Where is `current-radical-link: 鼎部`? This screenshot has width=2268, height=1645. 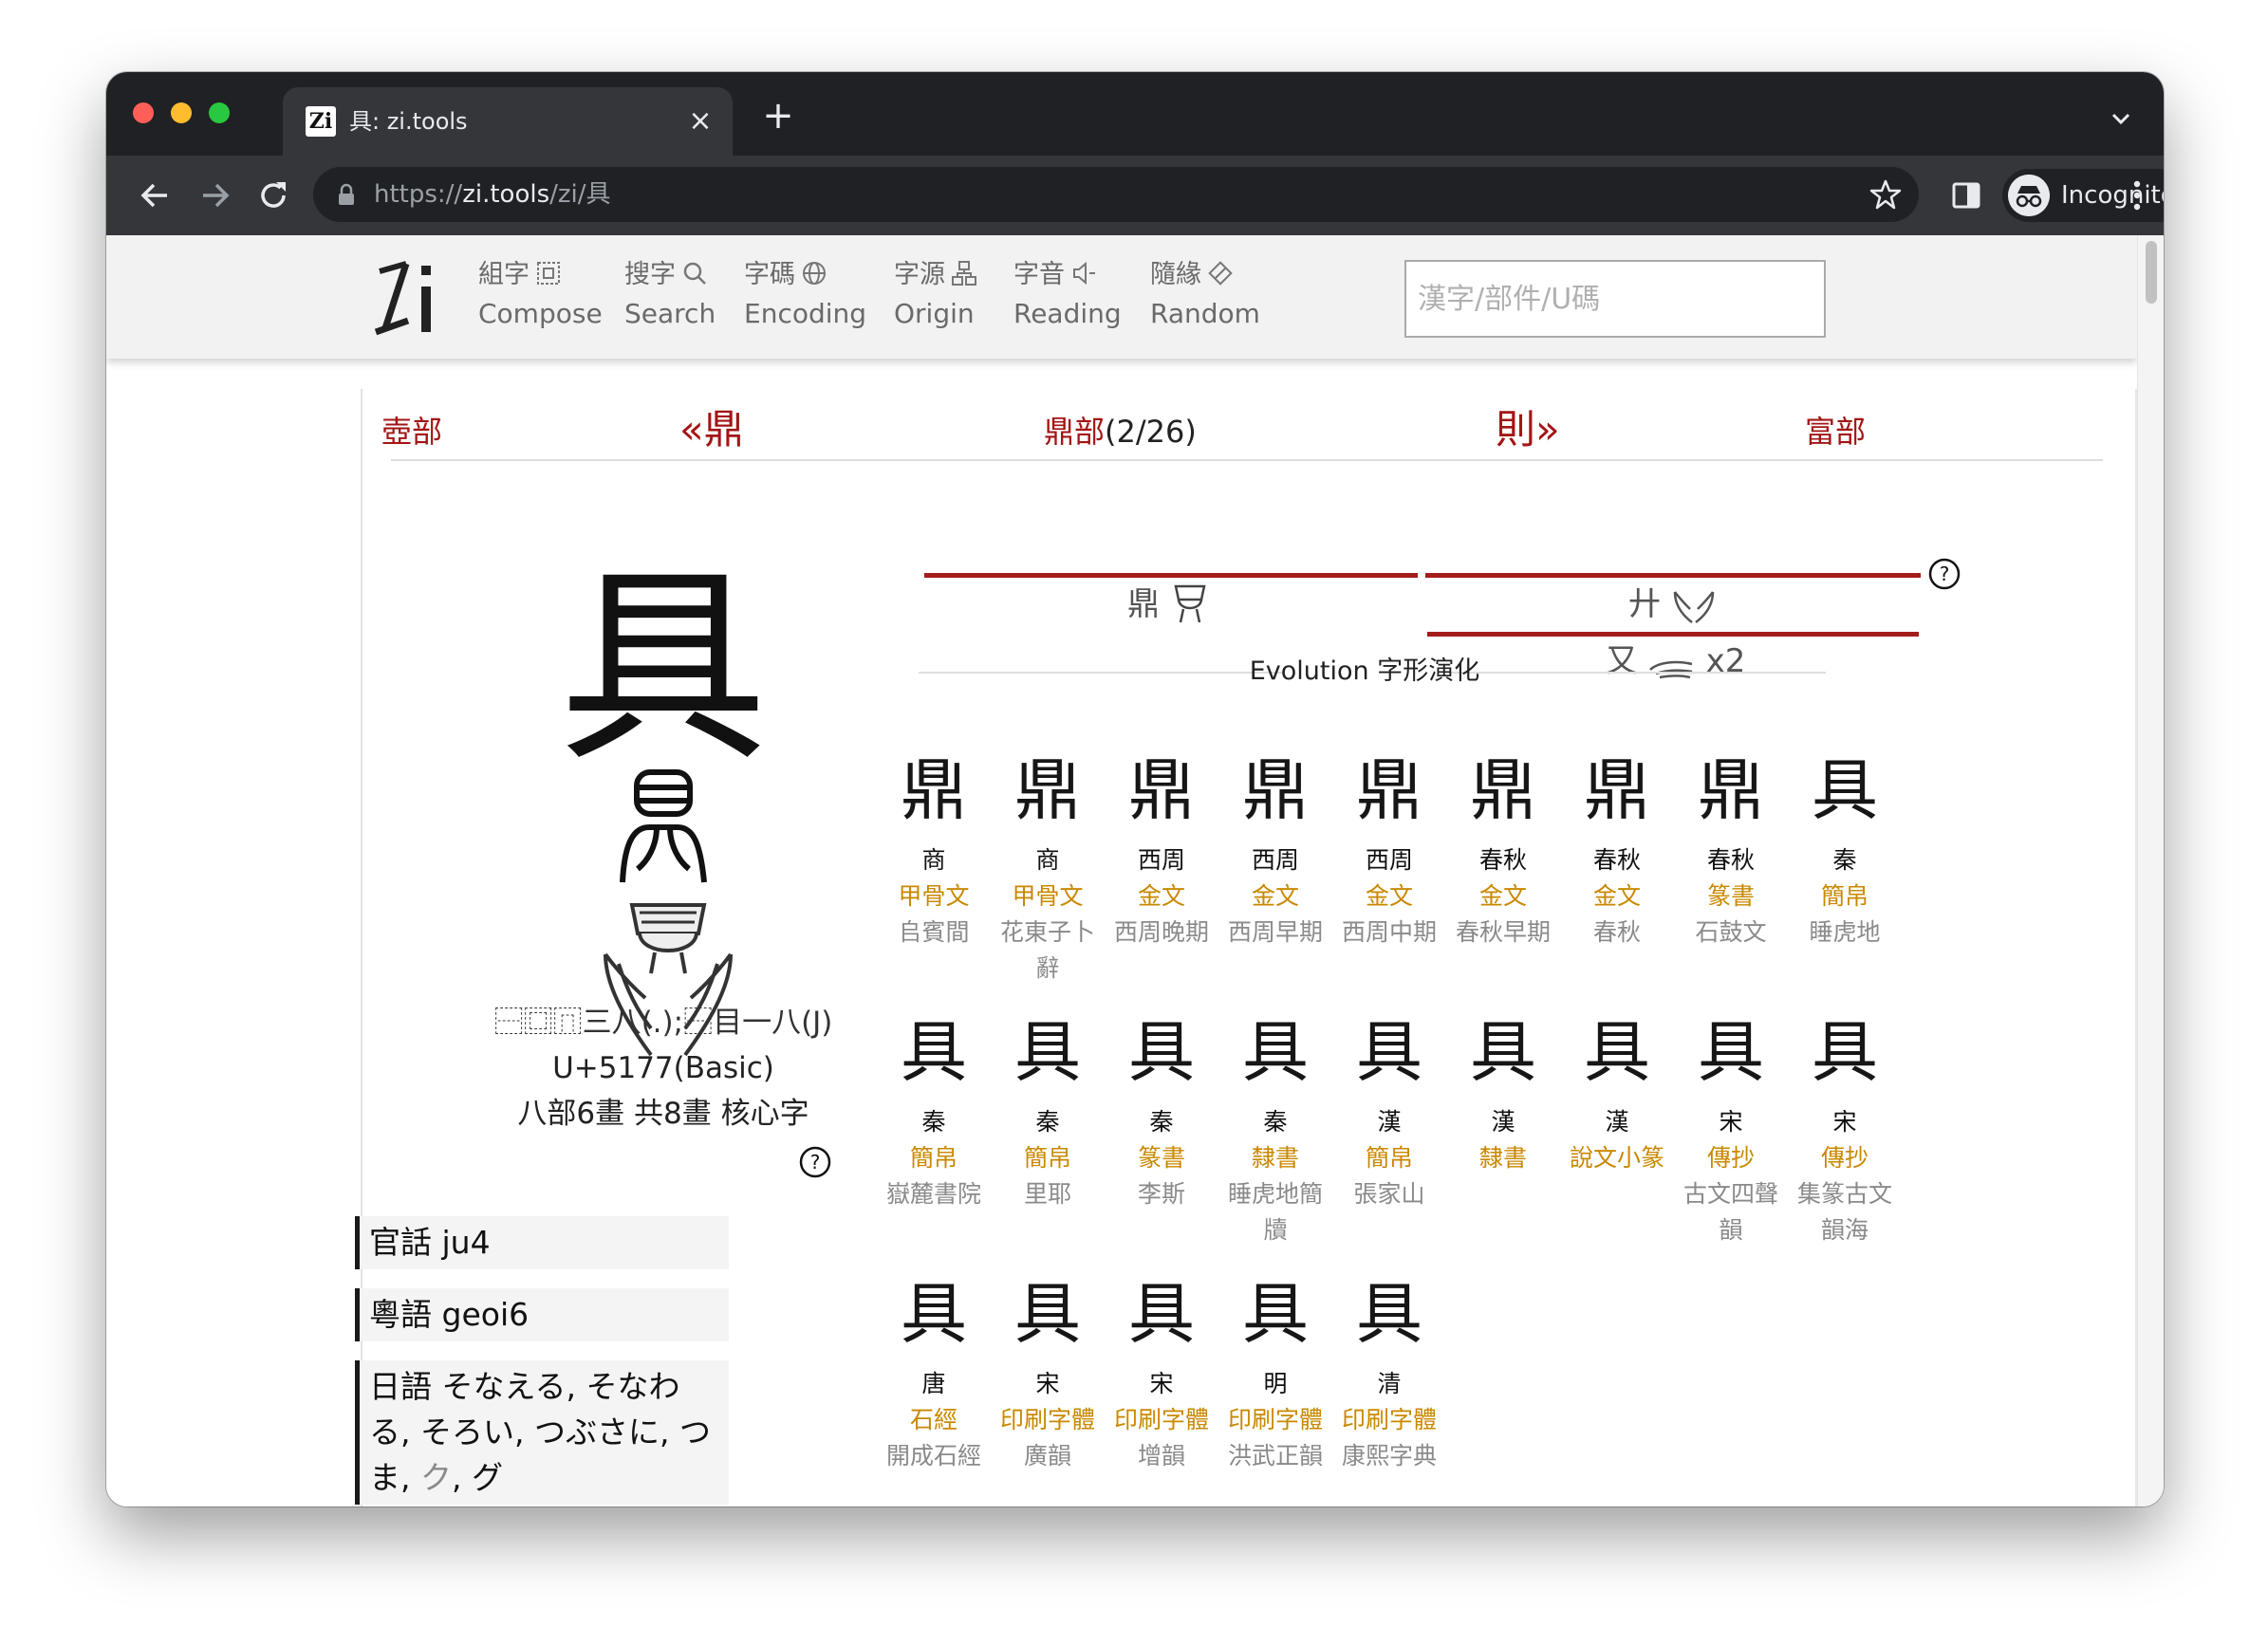 current-radical-link: 鼎部 is located at coordinates (1074, 432).